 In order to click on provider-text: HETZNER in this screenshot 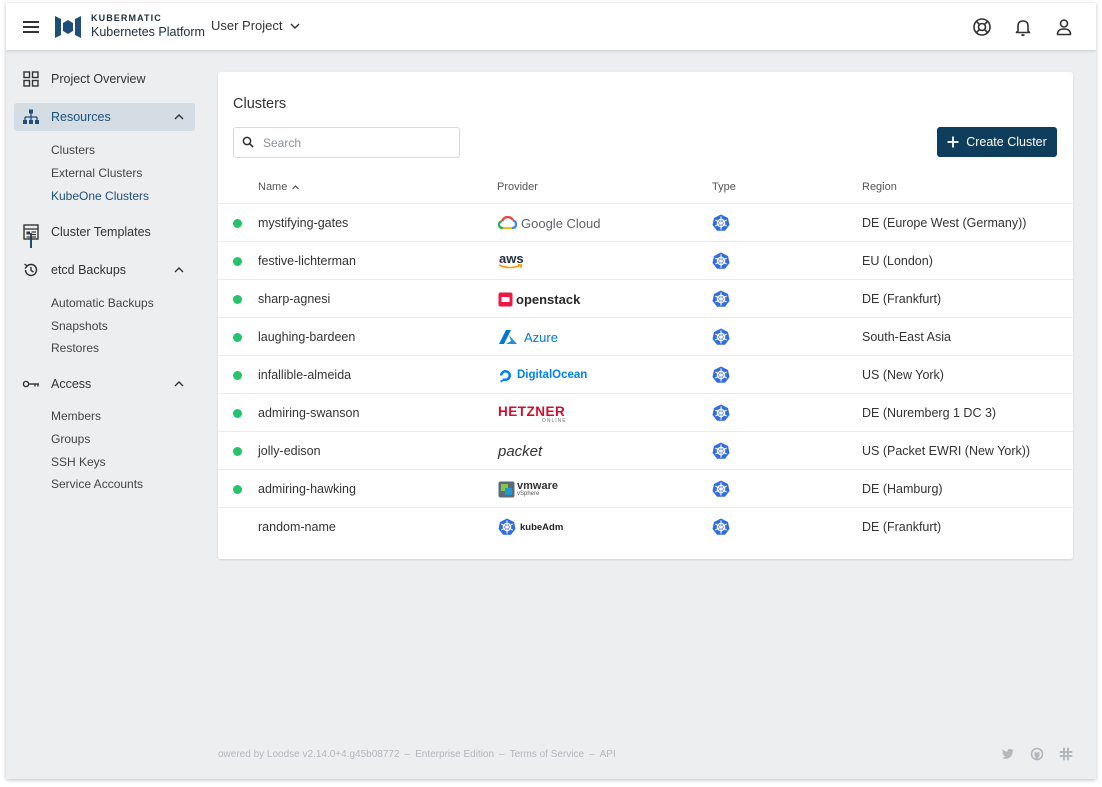, I will do `click(532, 411)`.